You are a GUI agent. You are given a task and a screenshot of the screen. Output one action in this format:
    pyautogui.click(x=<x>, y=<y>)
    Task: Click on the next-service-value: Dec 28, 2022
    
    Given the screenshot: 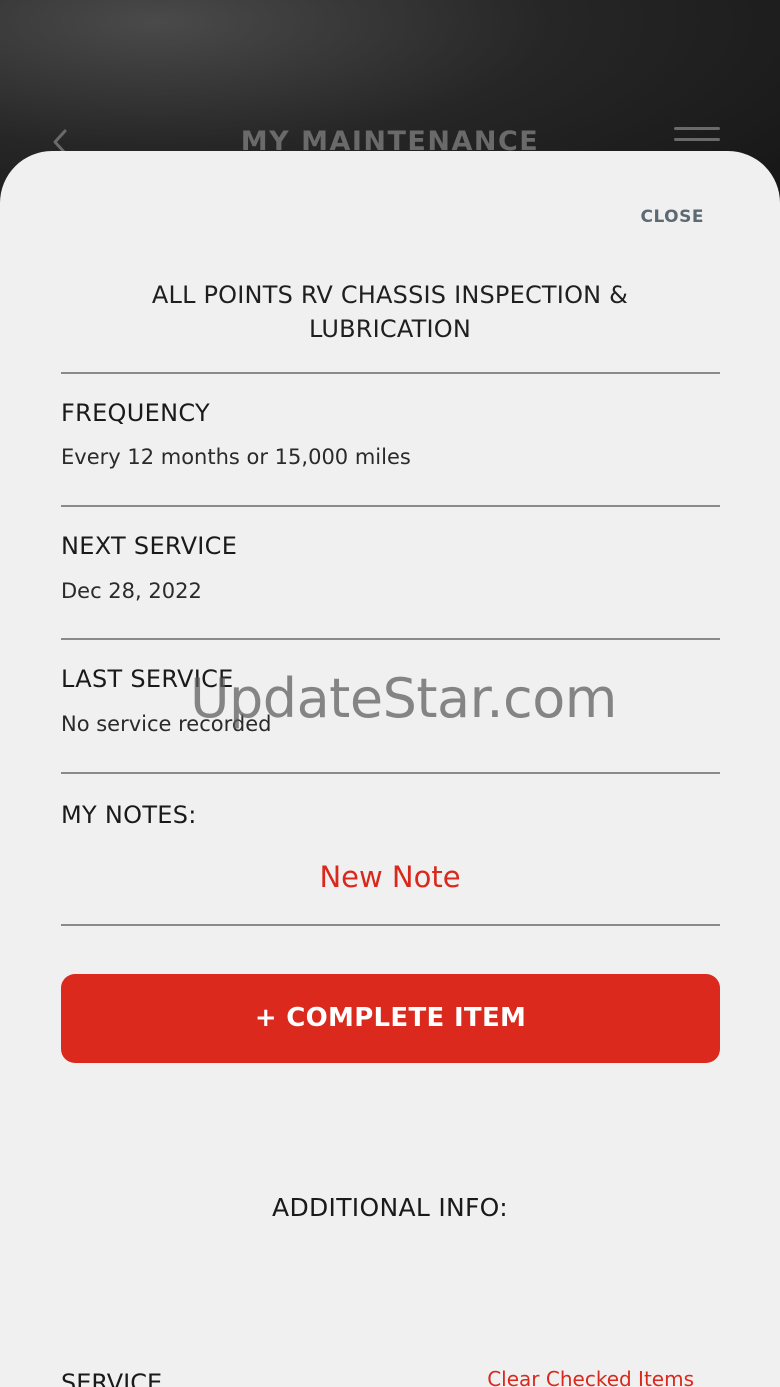 What is the action you would take?
    pyautogui.click(x=131, y=591)
    